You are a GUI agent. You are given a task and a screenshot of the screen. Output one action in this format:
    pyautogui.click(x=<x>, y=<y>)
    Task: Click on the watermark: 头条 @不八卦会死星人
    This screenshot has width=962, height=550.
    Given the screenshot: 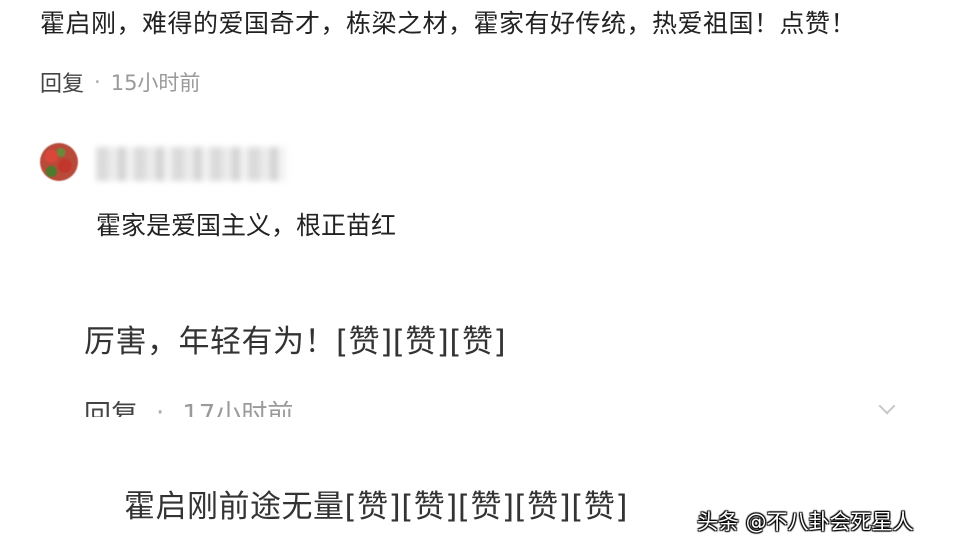 What is the action you would take?
    pyautogui.click(x=805, y=522)
    